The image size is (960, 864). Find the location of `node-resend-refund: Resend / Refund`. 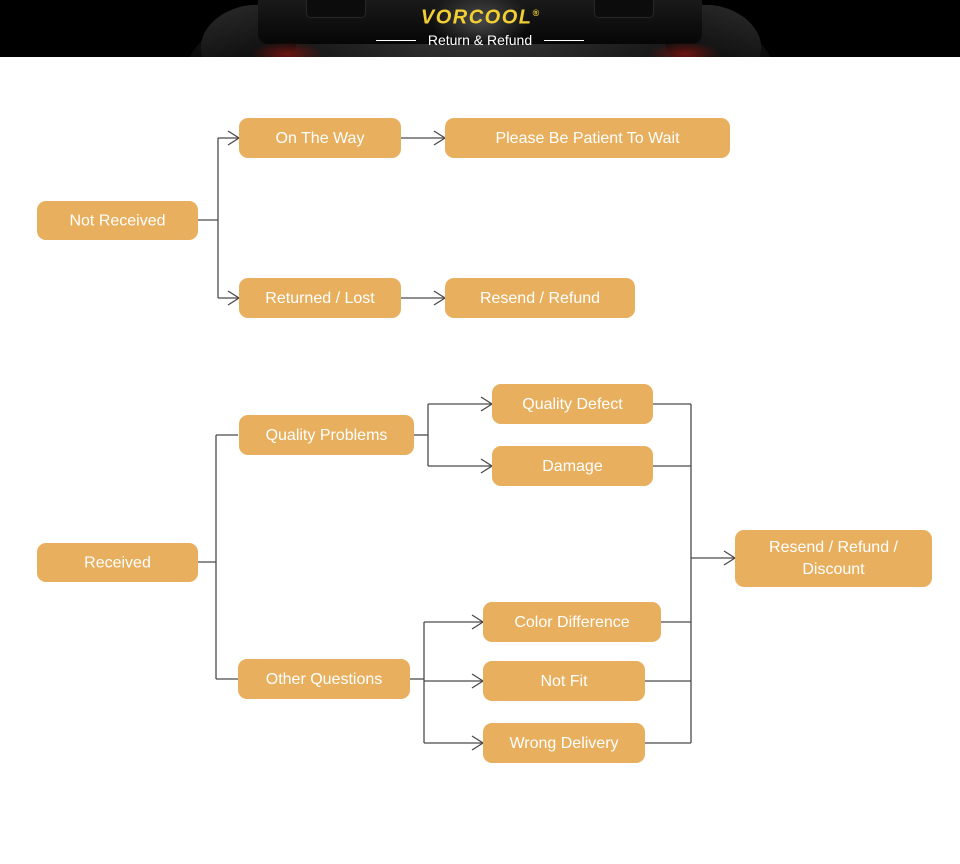

node-resend-refund: Resend / Refund is located at coordinates (540, 298).